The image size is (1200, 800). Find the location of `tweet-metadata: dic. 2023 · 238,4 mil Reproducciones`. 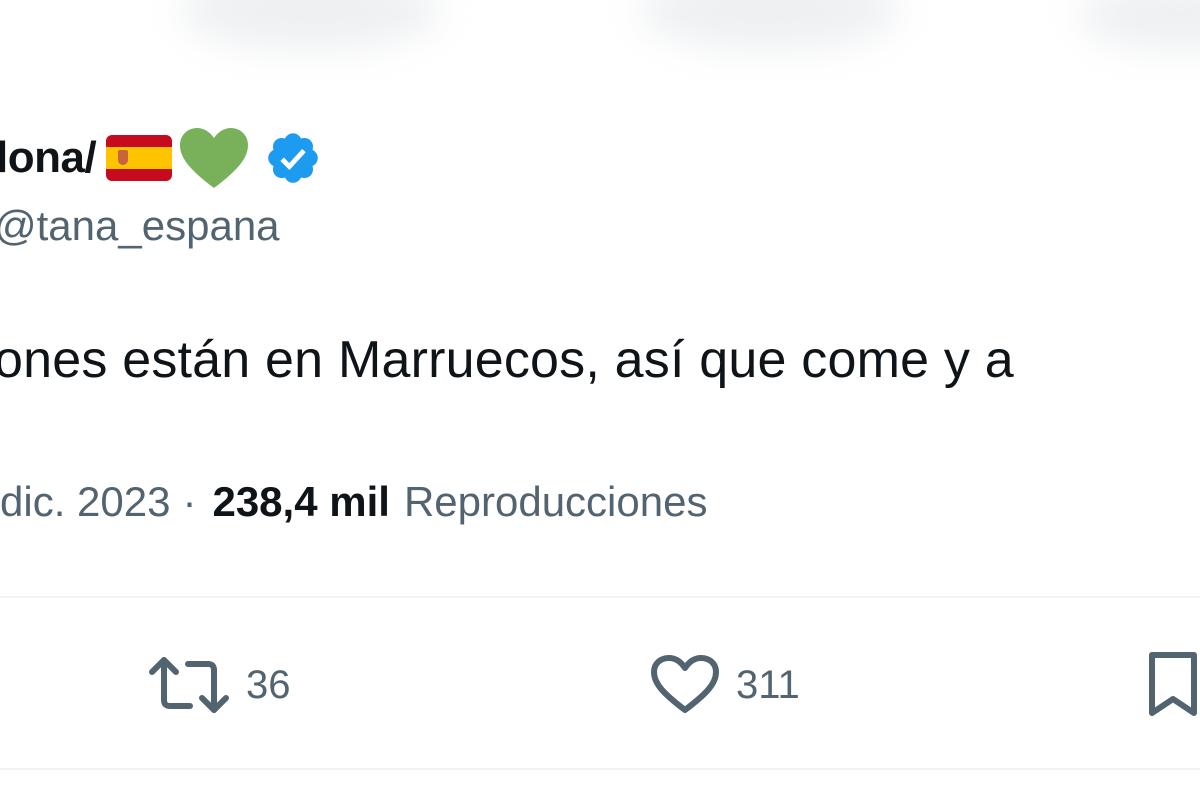

tweet-metadata: dic. 2023 · 238,4 mil Reproducciones is located at coordinates (353, 502).